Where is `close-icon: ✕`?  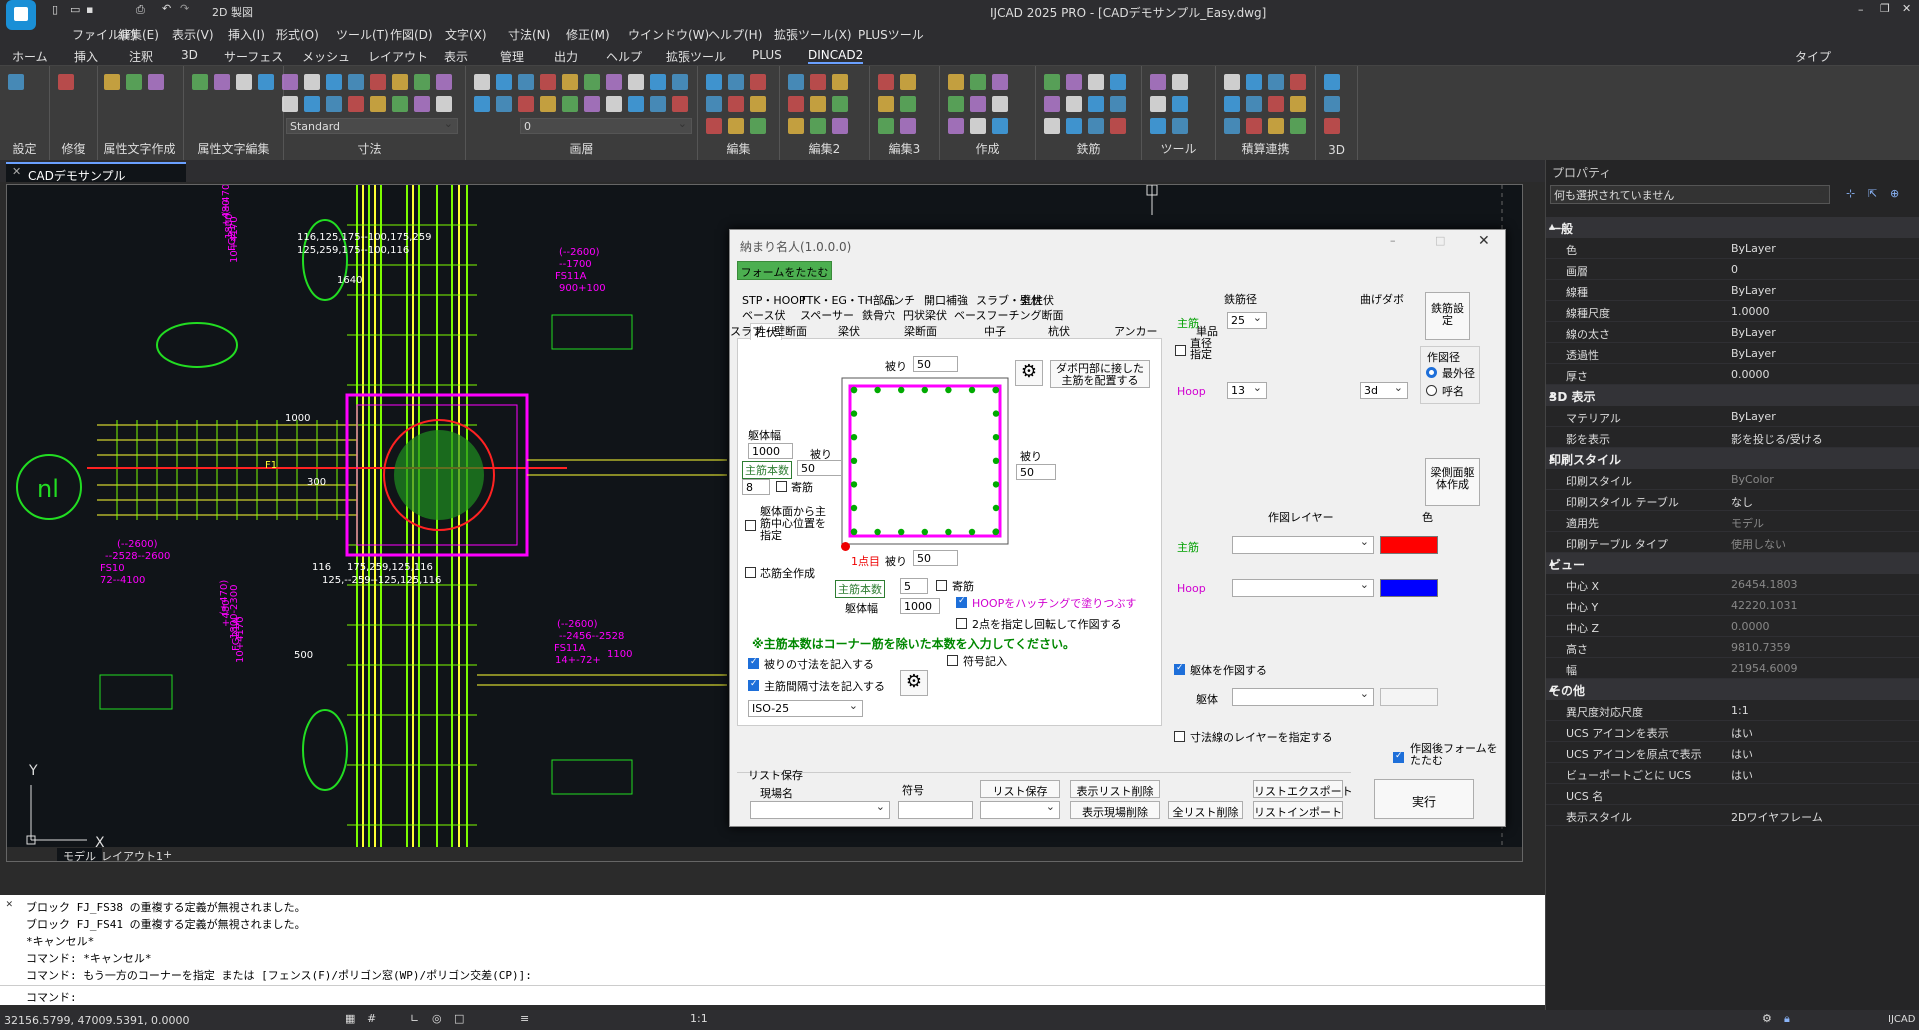 close-icon: ✕ is located at coordinates (1906, 8).